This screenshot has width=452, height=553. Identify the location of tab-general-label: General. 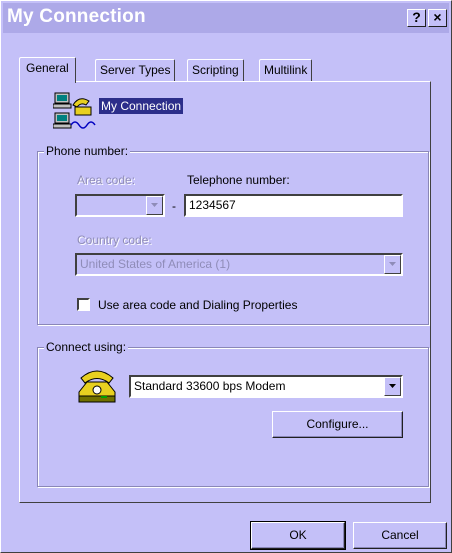
(47, 68).